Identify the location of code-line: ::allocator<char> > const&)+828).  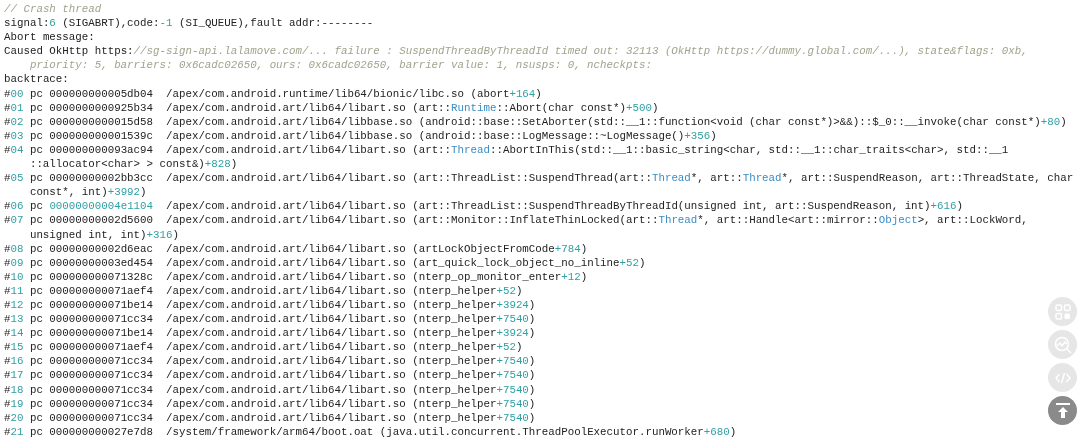
(133, 164).